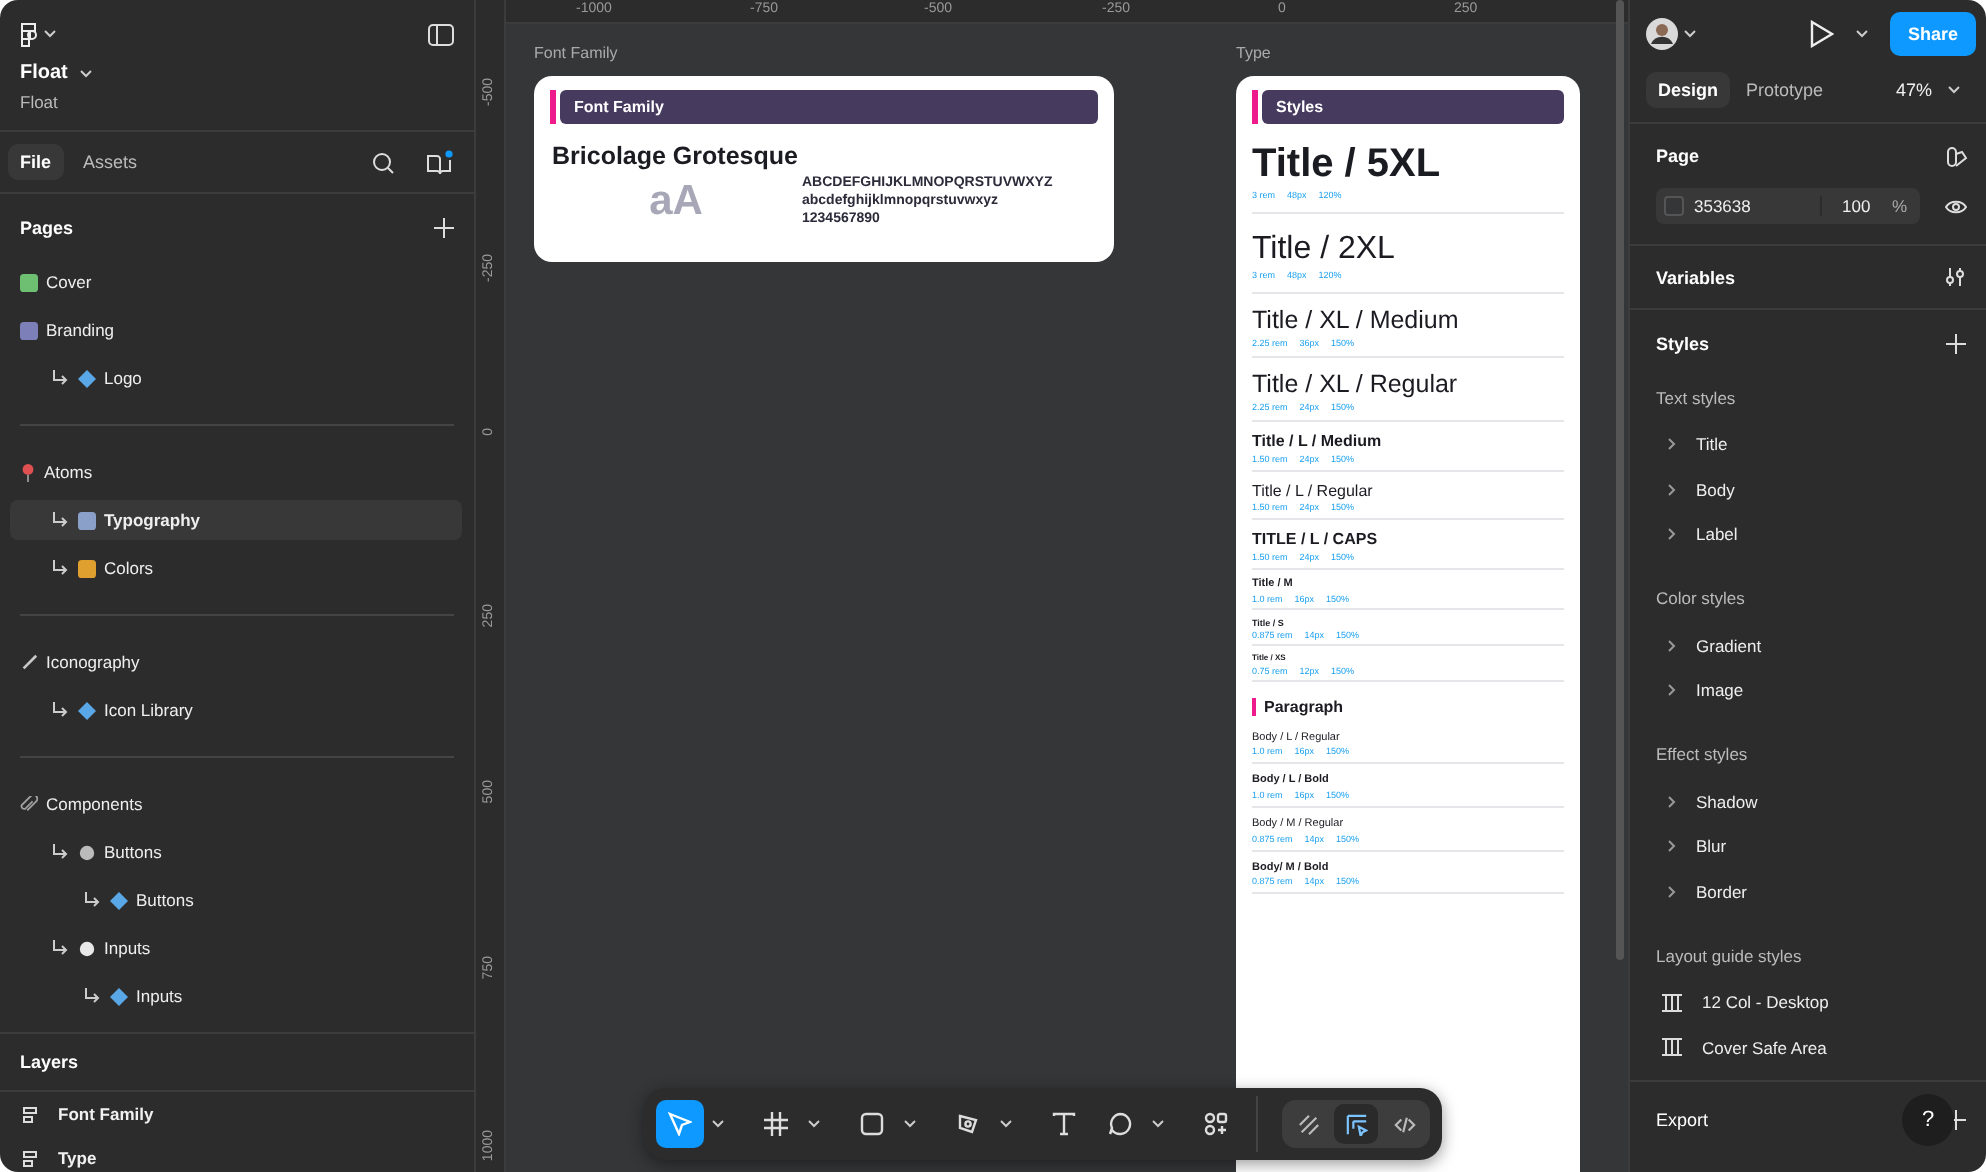 This screenshot has height=1172, width=1986. What do you see at coordinates (1811, 444) in the screenshot?
I see `style-item: Title` at bounding box center [1811, 444].